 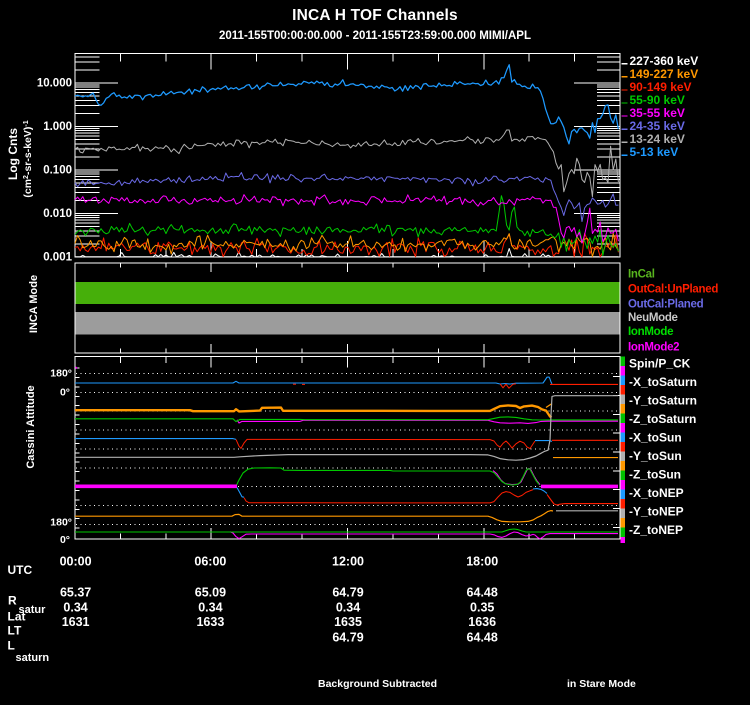 What do you see at coordinates (76, 562) in the screenshot?
I see `svg-text: 00:00` at bounding box center [76, 562].